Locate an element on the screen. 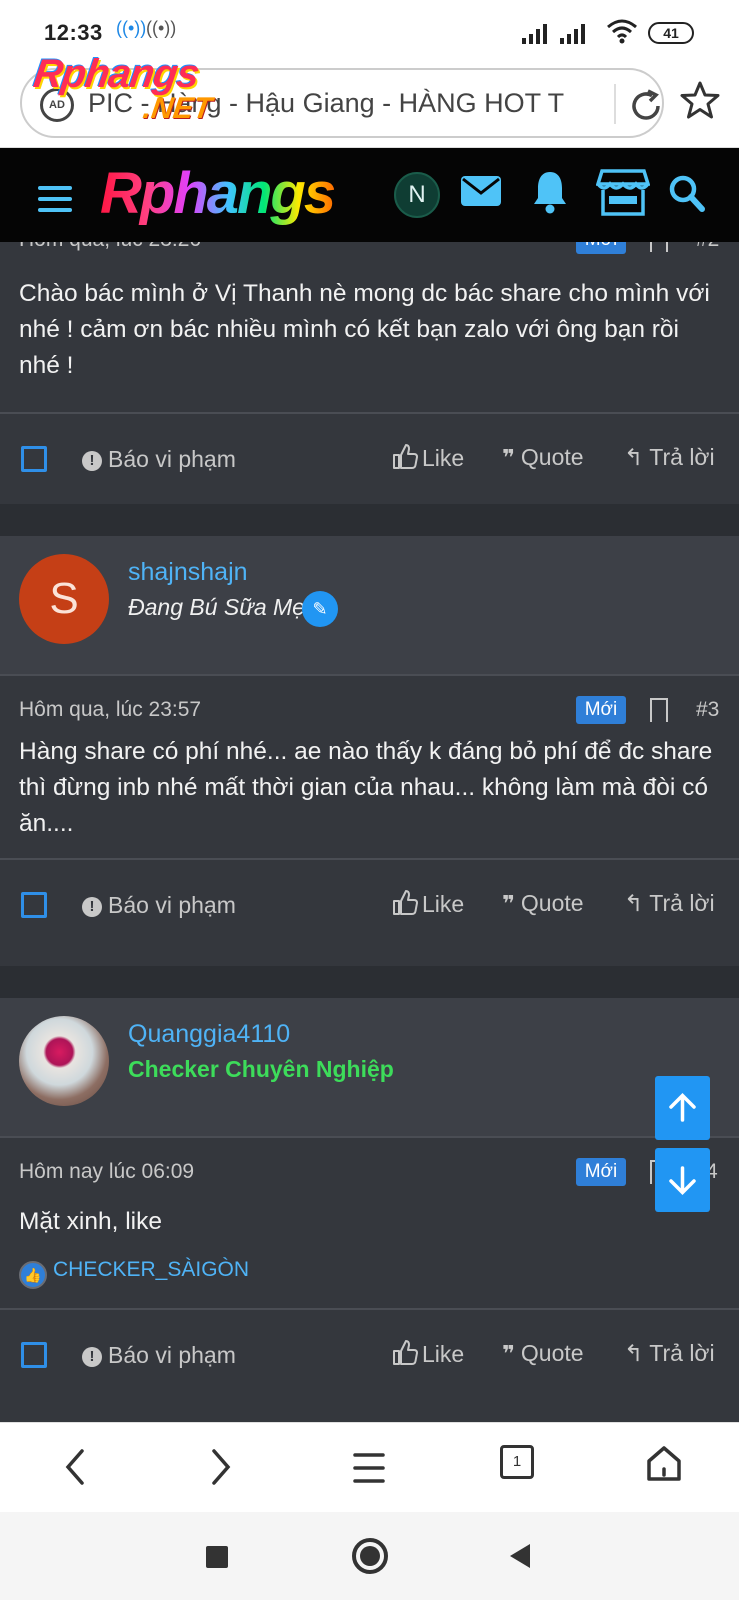 This screenshot has width=739, height=1600. username: shajnshajn is located at coordinates (188, 572).